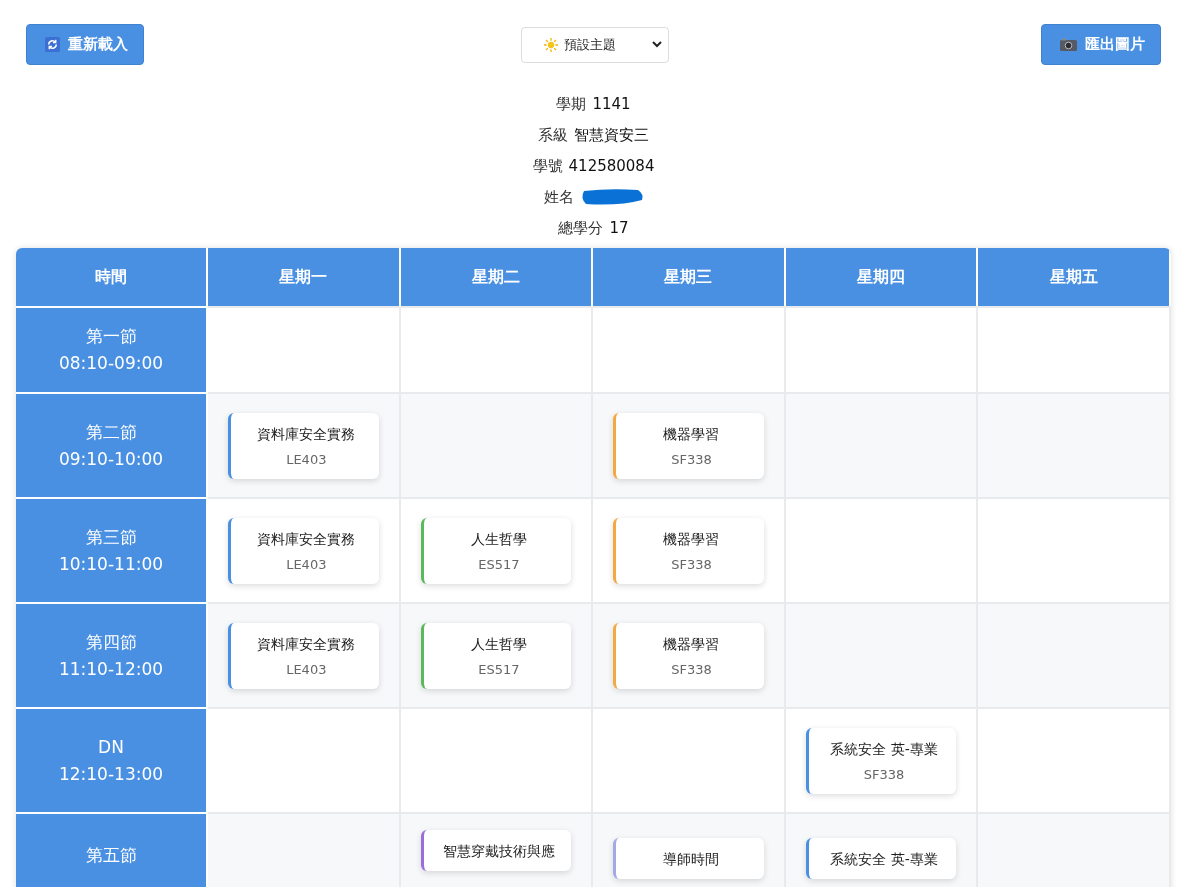 Image resolution: width=1187 pixels, height=887 pixels. I want to click on period-name: 第一節, so click(111, 336).